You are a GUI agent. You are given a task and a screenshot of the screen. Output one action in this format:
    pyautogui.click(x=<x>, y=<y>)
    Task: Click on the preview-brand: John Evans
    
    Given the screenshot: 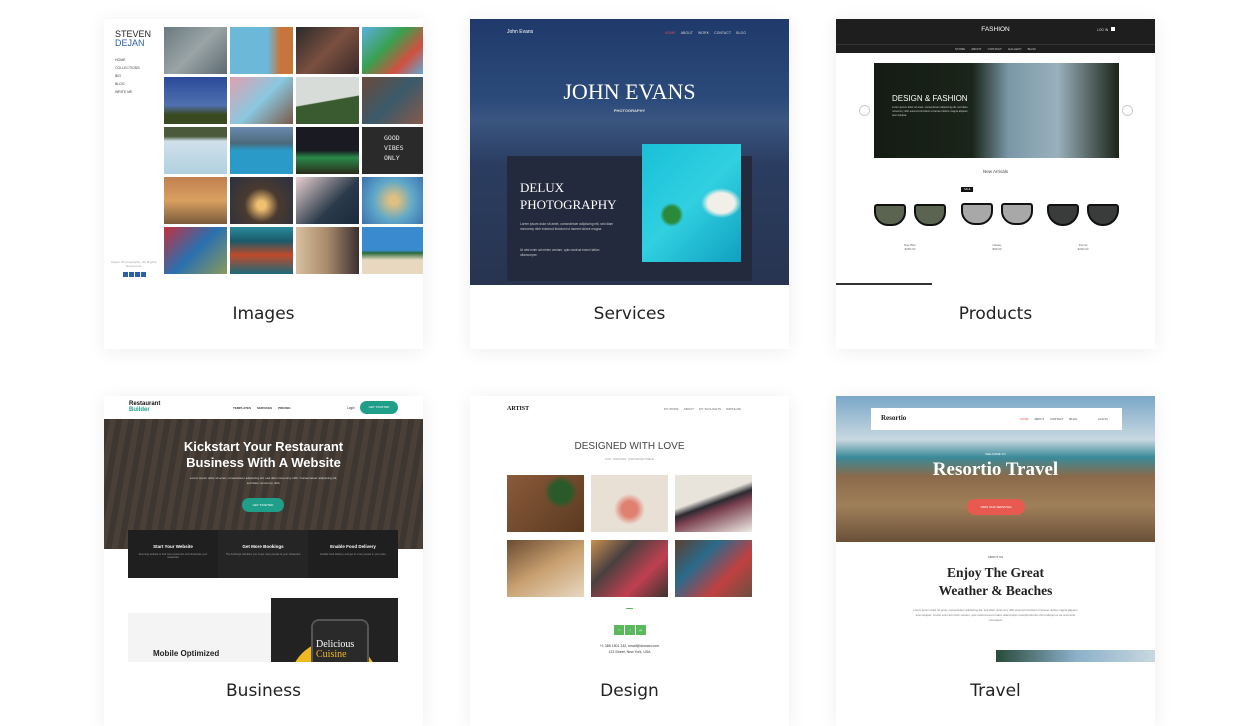 What is the action you would take?
    pyautogui.click(x=520, y=32)
    